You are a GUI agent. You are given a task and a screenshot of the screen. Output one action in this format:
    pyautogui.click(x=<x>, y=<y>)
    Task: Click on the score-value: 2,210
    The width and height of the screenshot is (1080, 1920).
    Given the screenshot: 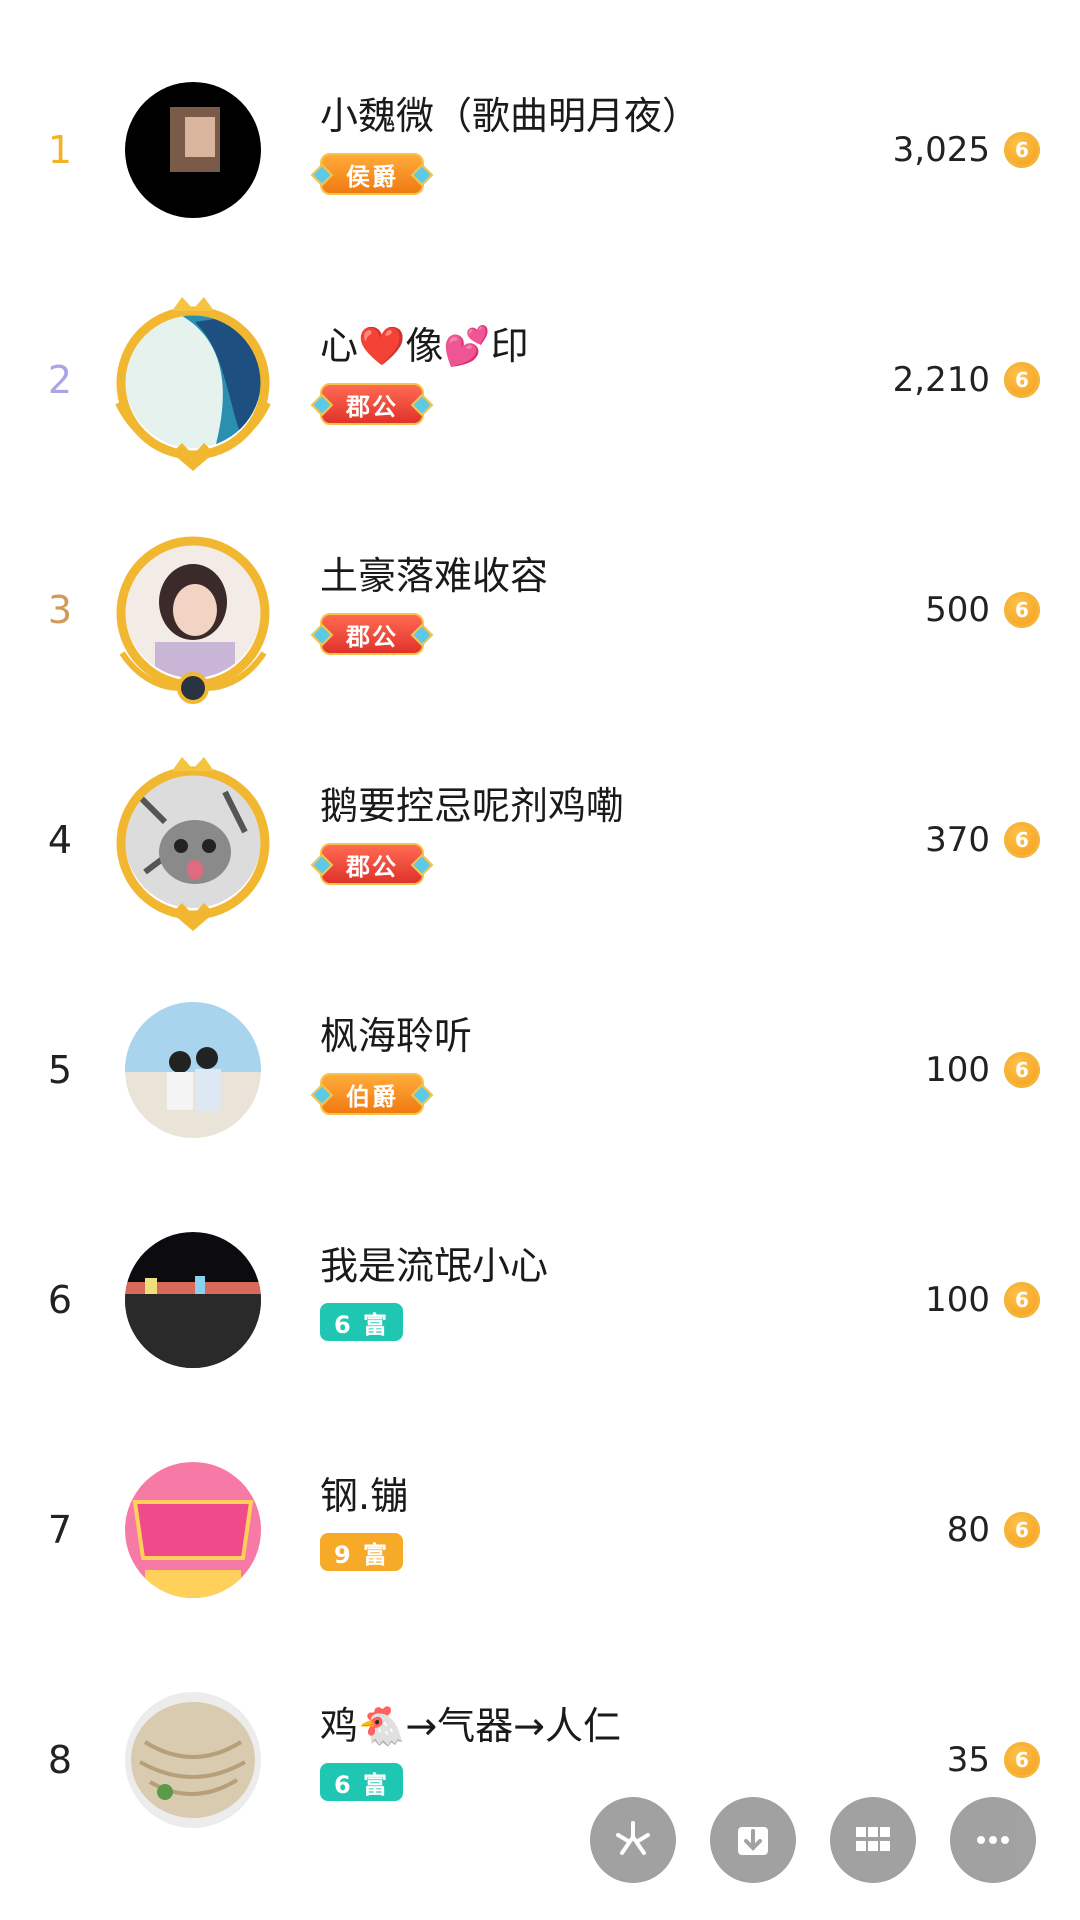 What is the action you would take?
    pyautogui.click(x=941, y=380)
    